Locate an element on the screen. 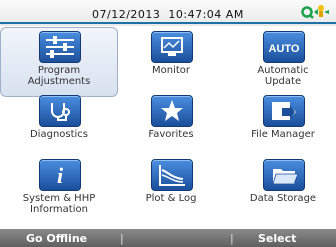 The image size is (336, 247). menu-item-label: Favorites is located at coordinates (171, 134).